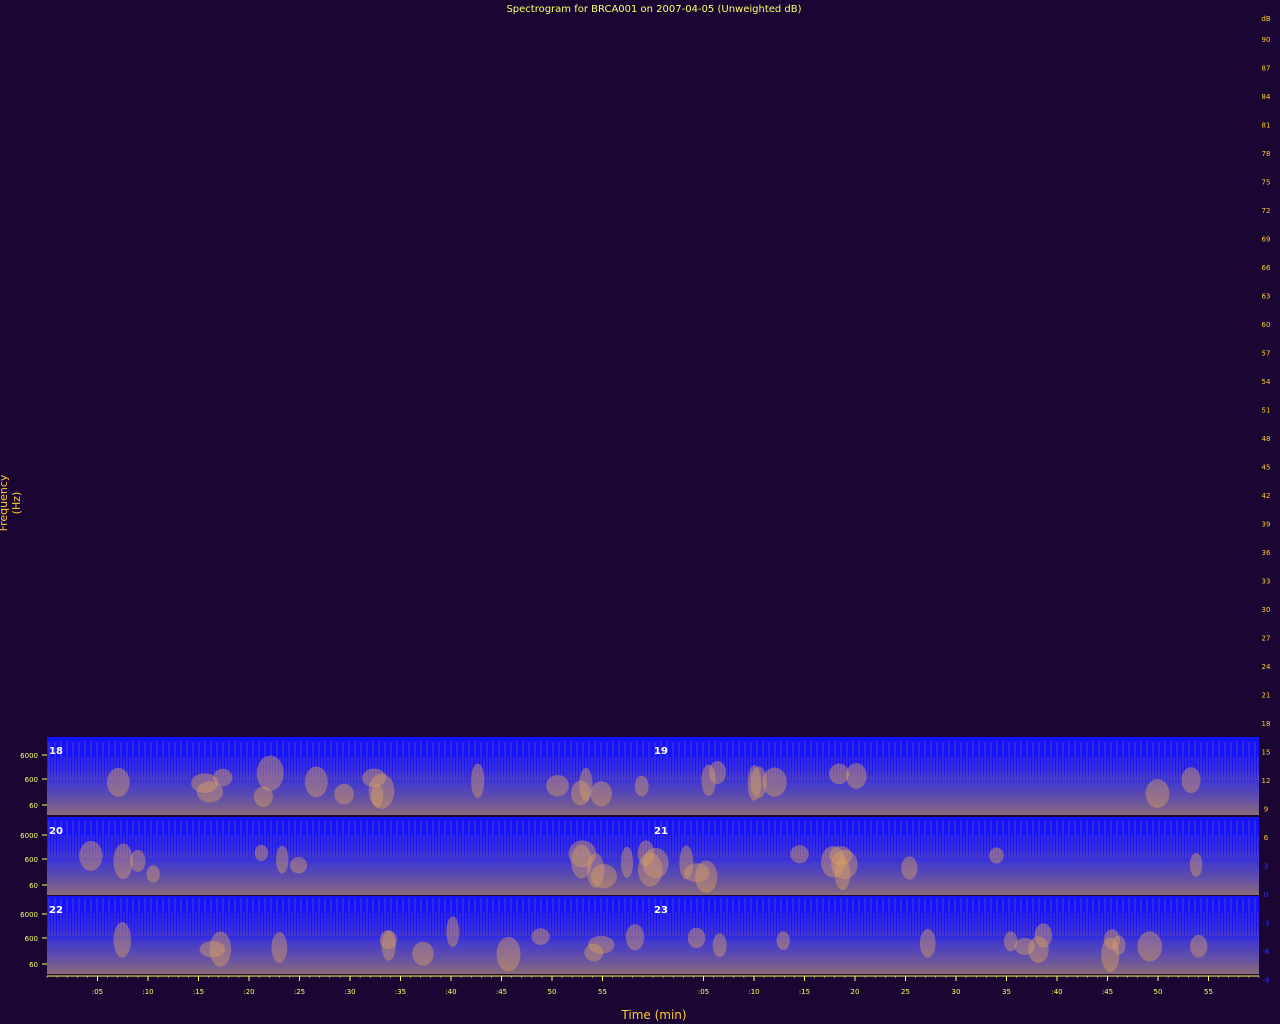 This screenshot has height=1024, width=1280. I want to click on time-tick-label: :10, so click(147, 992).